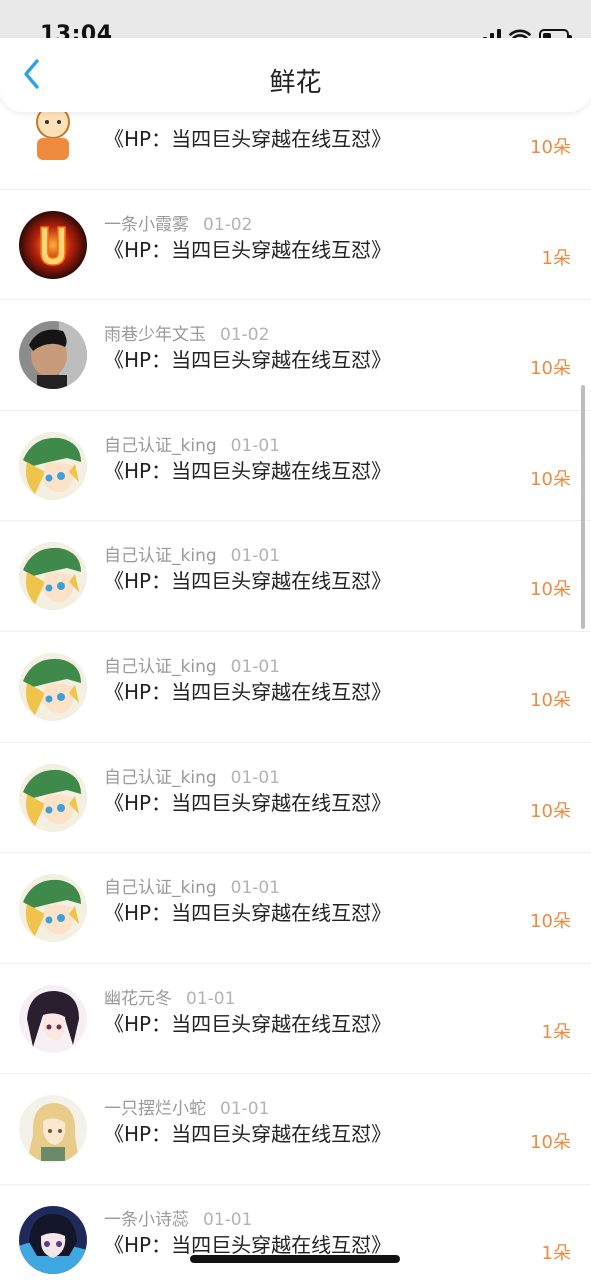 The height and width of the screenshot is (1280, 591). Describe the element at coordinates (138, 999) in the screenshot. I see `user-name: 幽花元冬` at that location.